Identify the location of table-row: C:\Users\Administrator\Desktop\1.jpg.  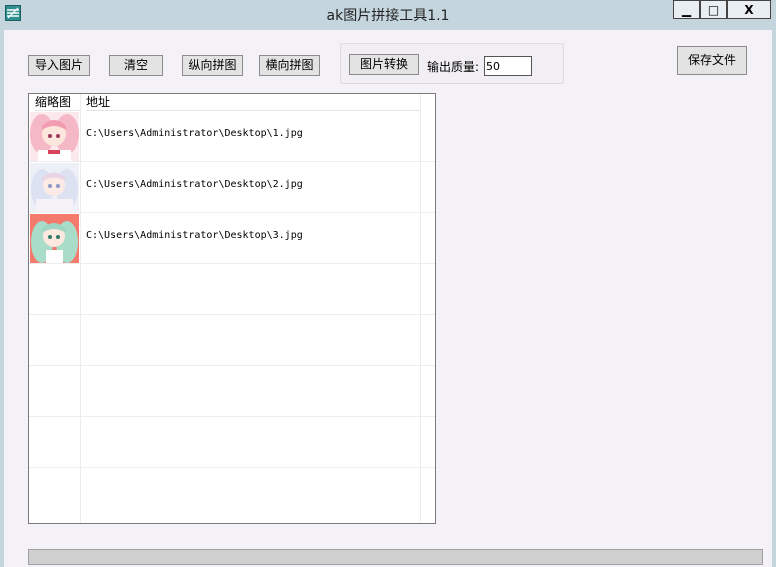
(232, 136).